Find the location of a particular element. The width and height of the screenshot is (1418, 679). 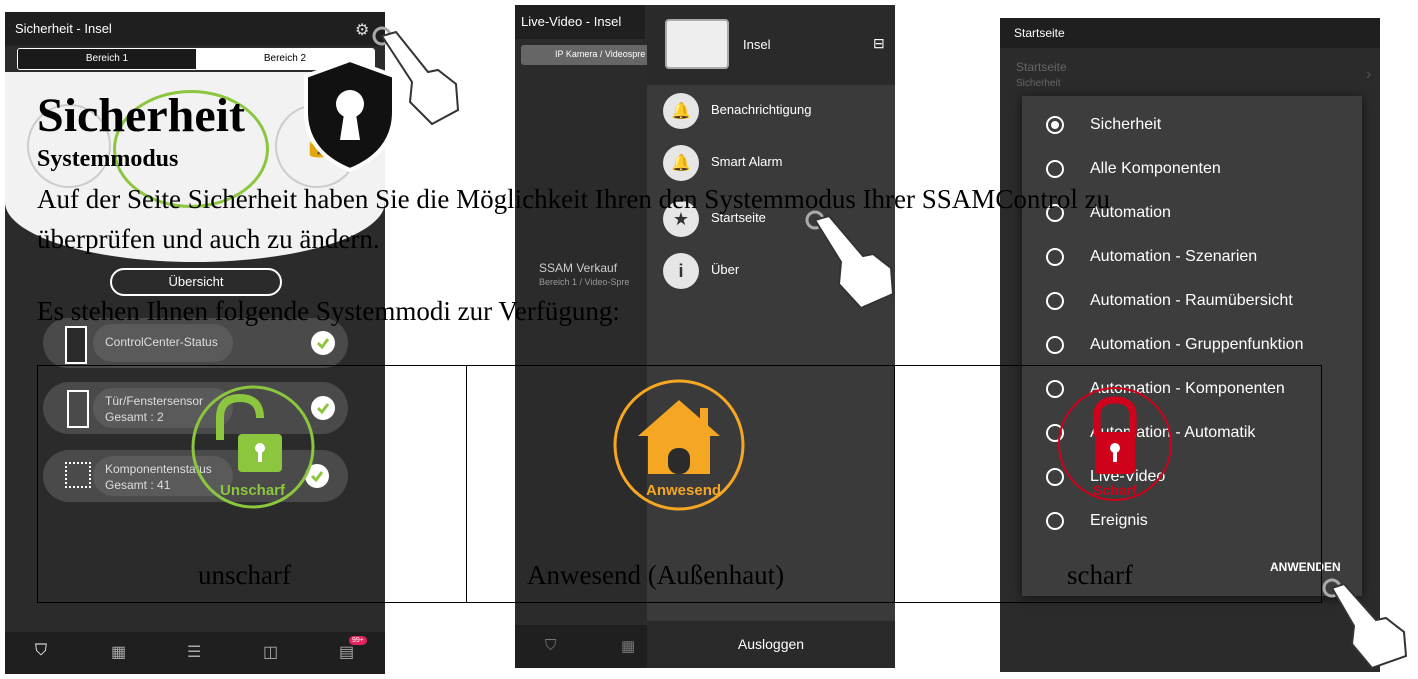

menu-item-label: Über is located at coordinates (725, 269).